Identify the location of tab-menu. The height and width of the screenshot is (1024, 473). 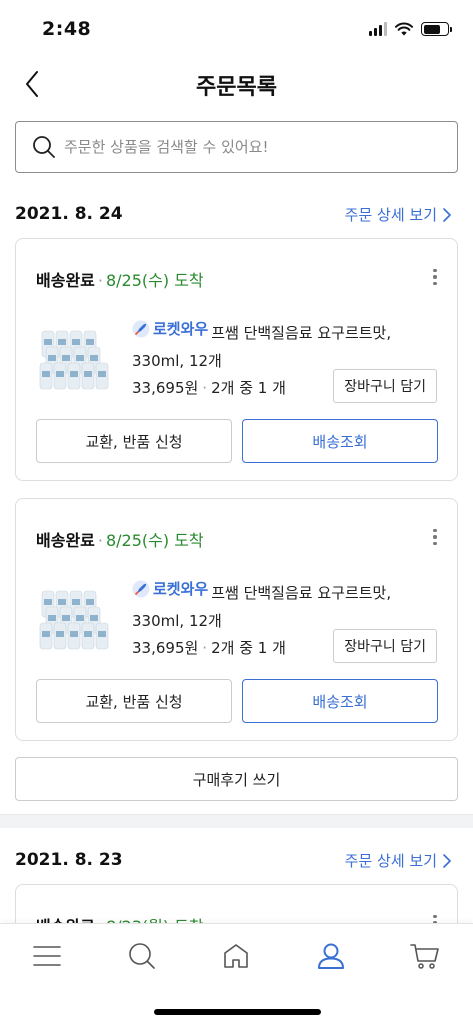
(47, 956).